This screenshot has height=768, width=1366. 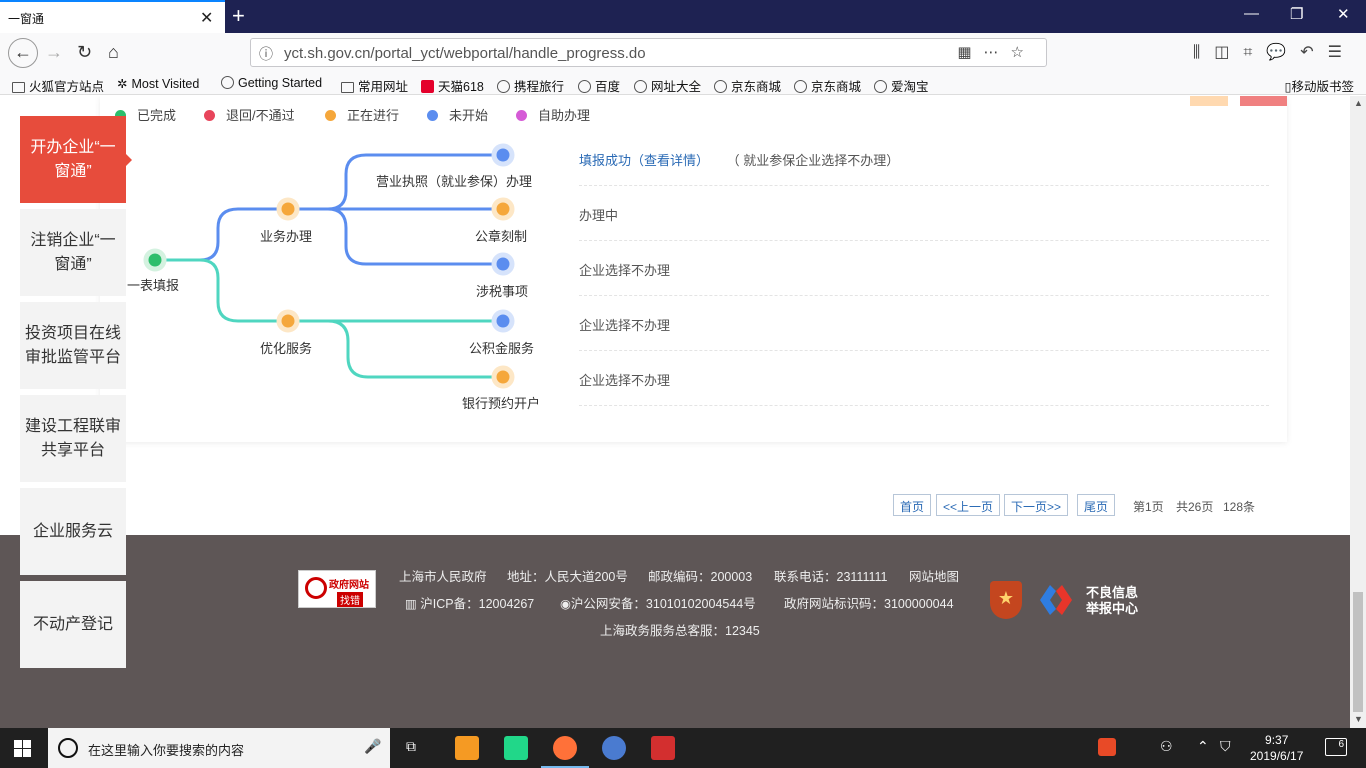 What do you see at coordinates (912, 505) in the screenshot?
I see `first-page-button: 首页` at bounding box center [912, 505].